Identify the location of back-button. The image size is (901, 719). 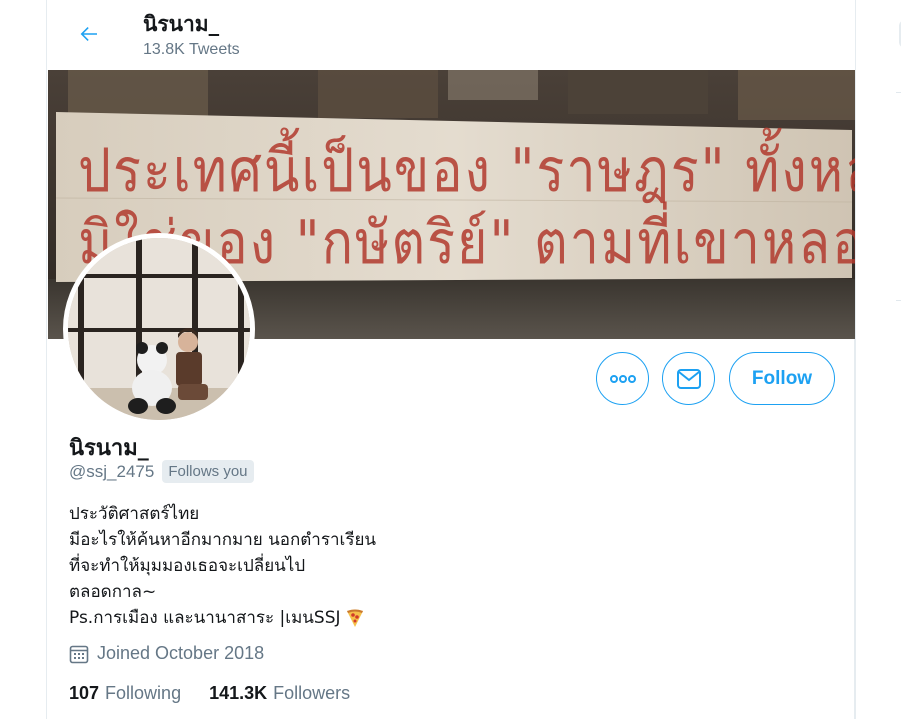
(89, 34).